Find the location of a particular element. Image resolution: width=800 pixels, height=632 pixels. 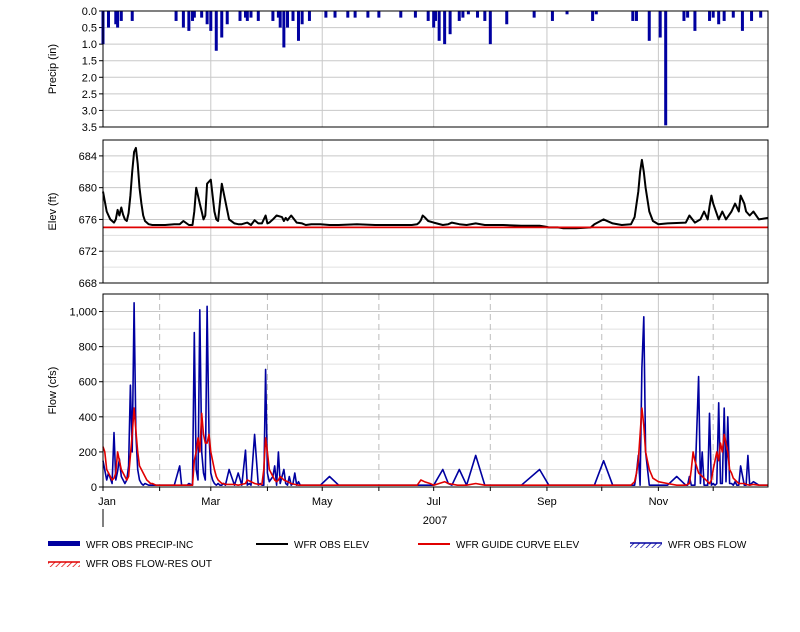

legend-item: WFR OBS PRECIP-INC is located at coordinates (120, 545).